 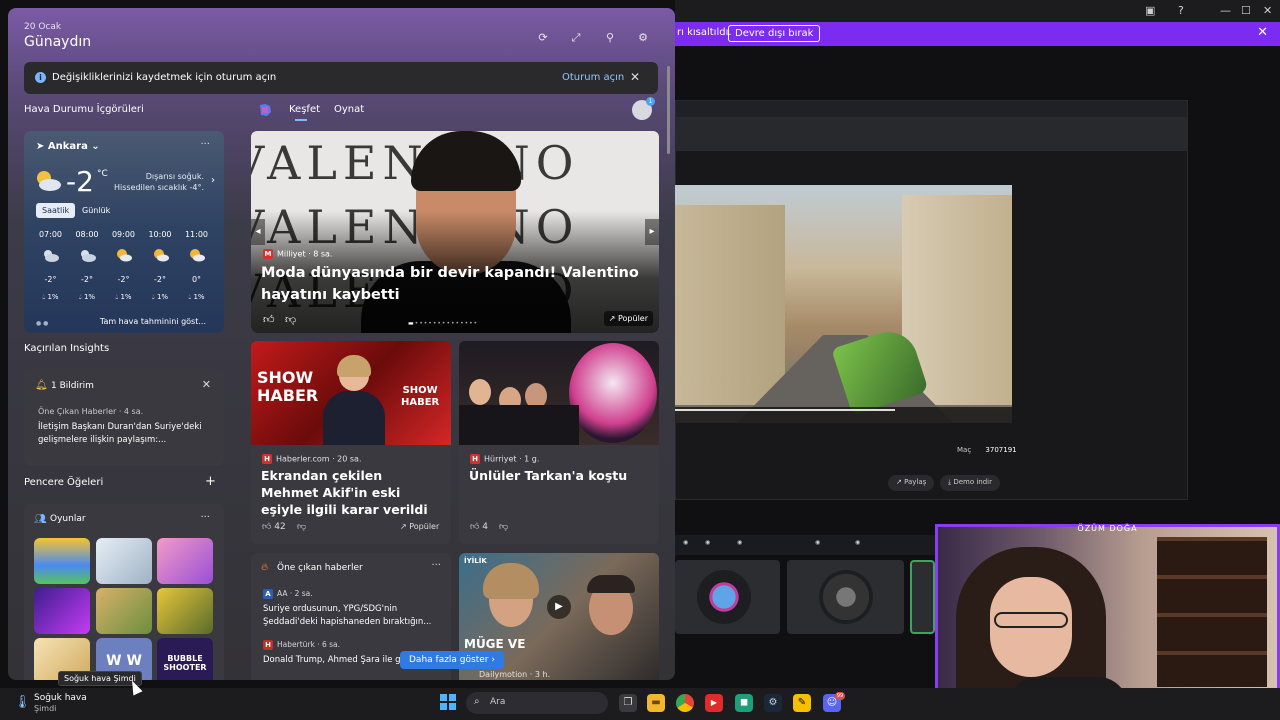 I want to click on close-window-icon: ✕, so click(x=1267, y=10).